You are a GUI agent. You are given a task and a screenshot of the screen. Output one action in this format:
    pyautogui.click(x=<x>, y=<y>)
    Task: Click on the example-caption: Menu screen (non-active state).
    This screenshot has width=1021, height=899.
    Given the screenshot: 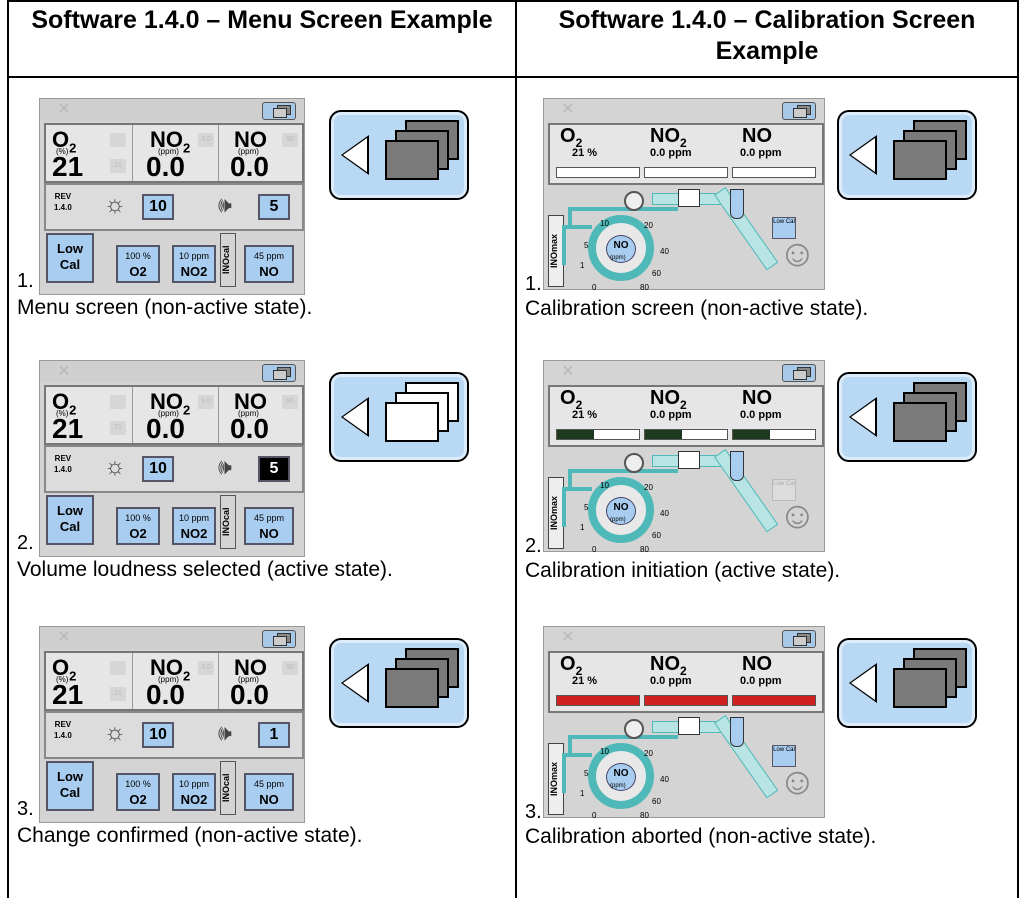 What is the action you would take?
    pyautogui.click(x=165, y=307)
    